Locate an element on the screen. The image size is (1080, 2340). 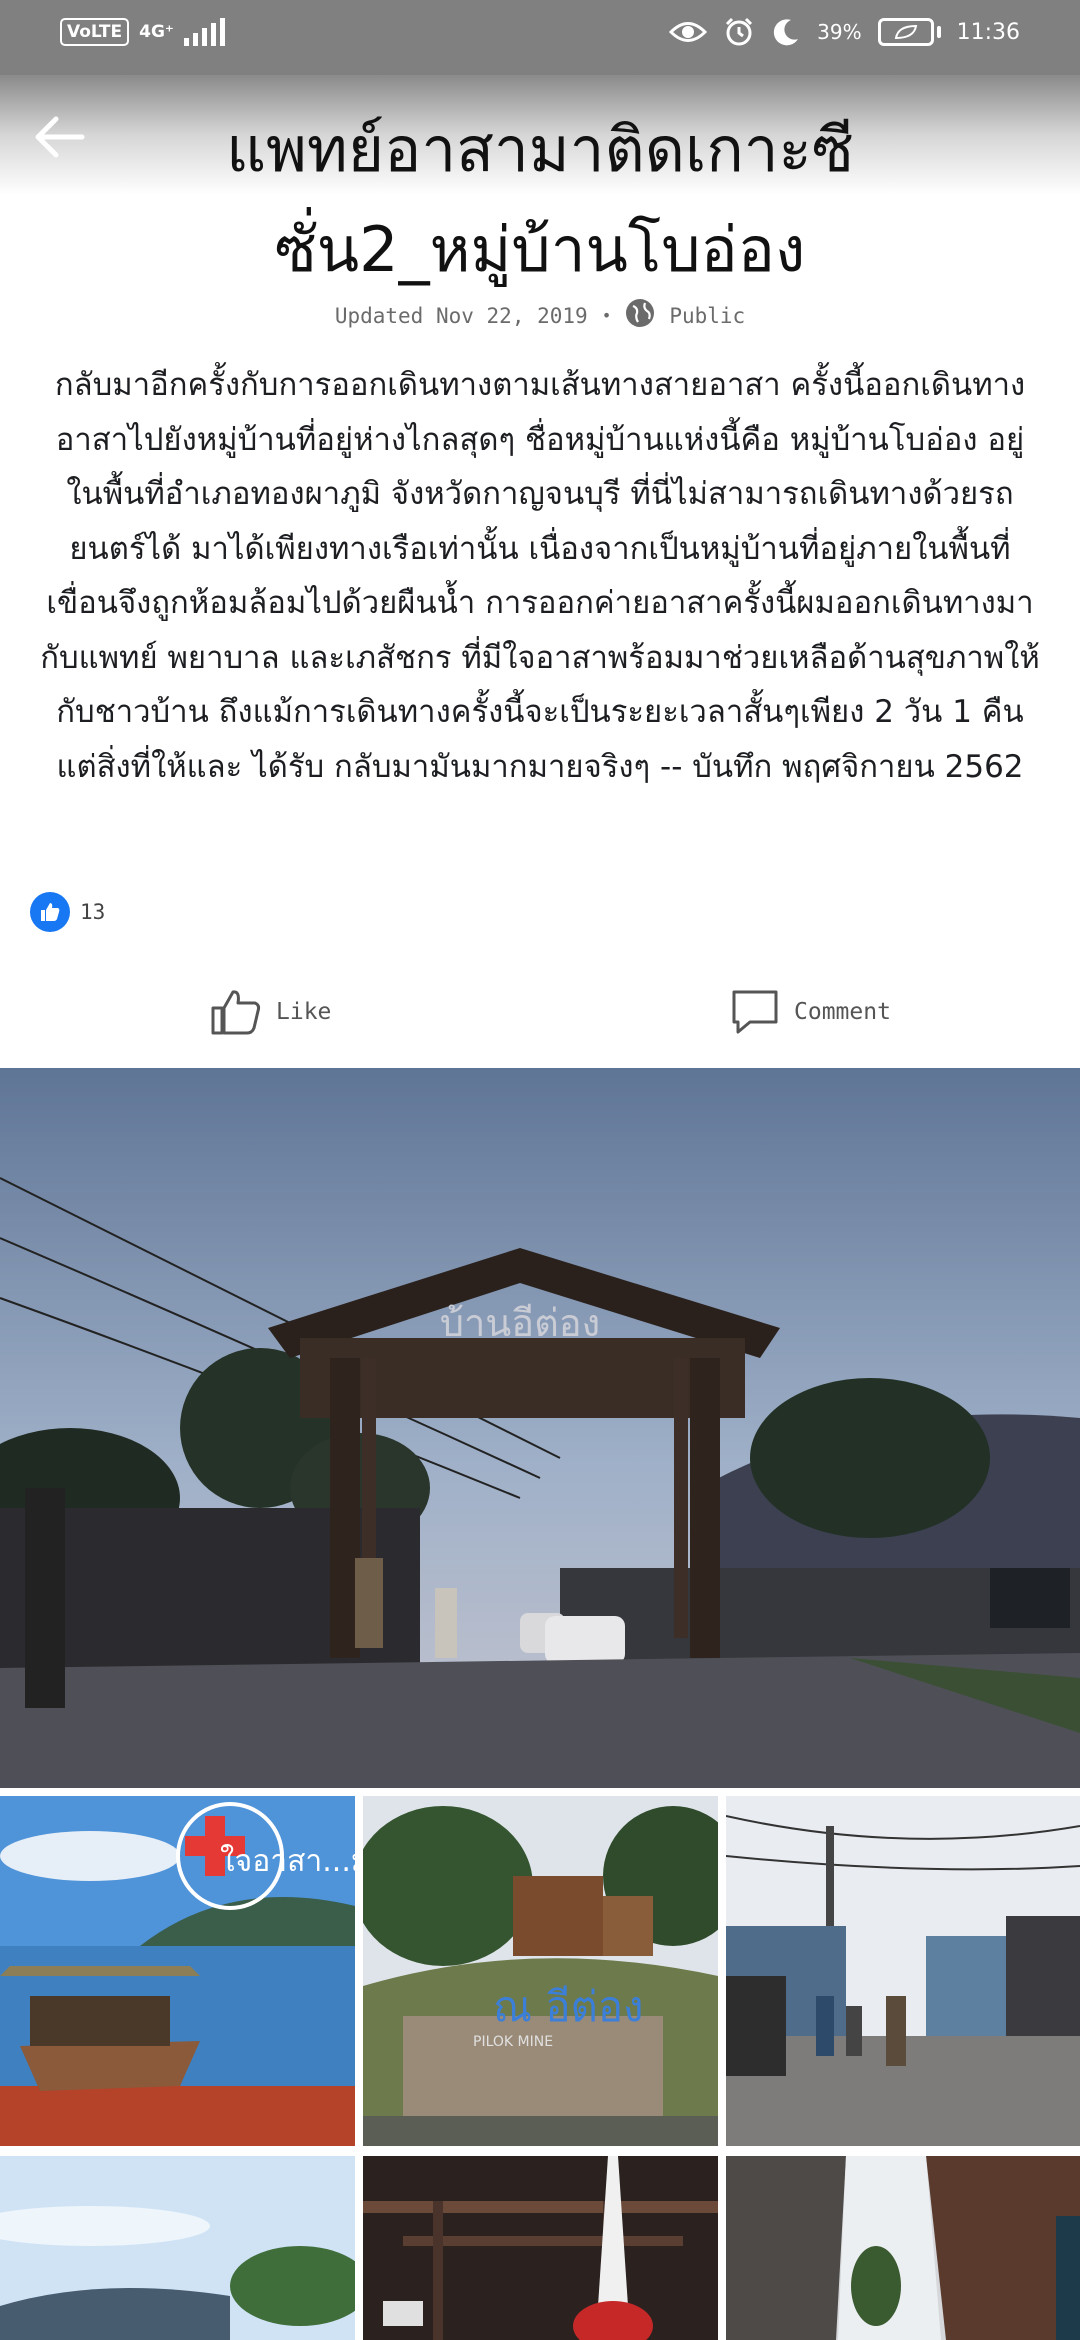
reaction-summary: 13 is located at coordinates (67, 912).